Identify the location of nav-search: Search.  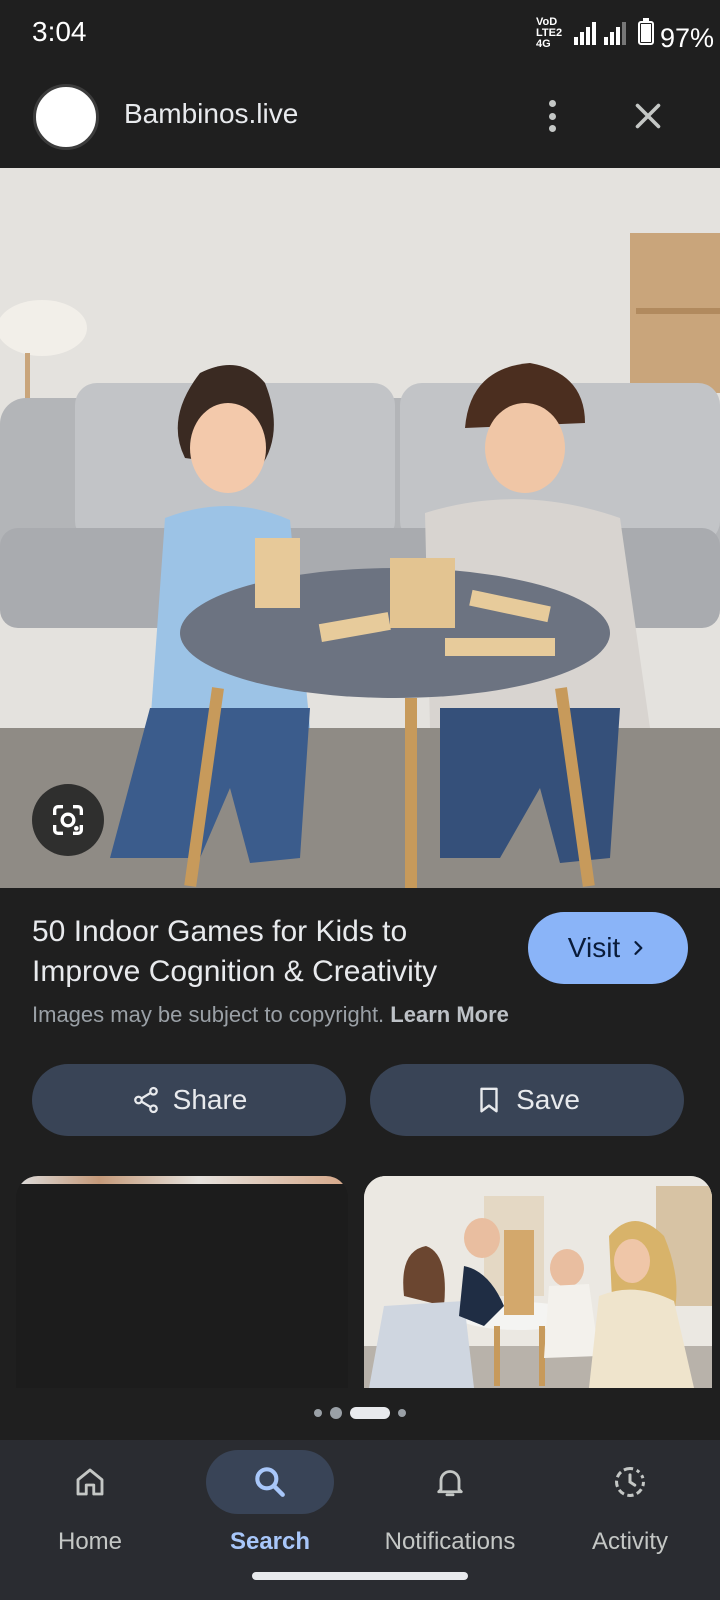
(270, 1505).